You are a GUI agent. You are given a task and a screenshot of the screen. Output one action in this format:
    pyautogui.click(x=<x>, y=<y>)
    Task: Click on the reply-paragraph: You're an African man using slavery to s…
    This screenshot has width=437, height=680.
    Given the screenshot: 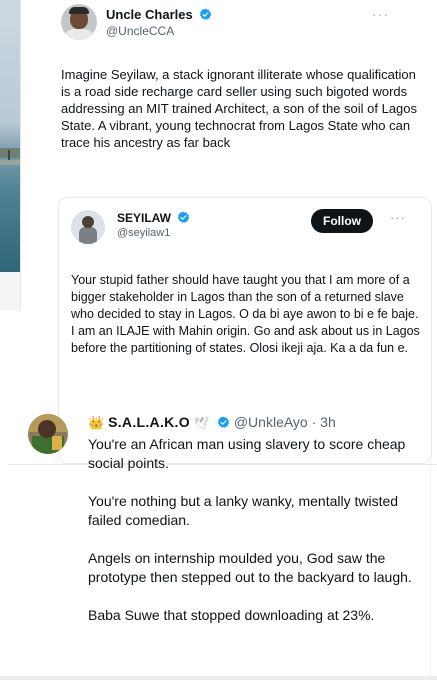 What is the action you would take?
    pyautogui.click(x=247, y=453)
    